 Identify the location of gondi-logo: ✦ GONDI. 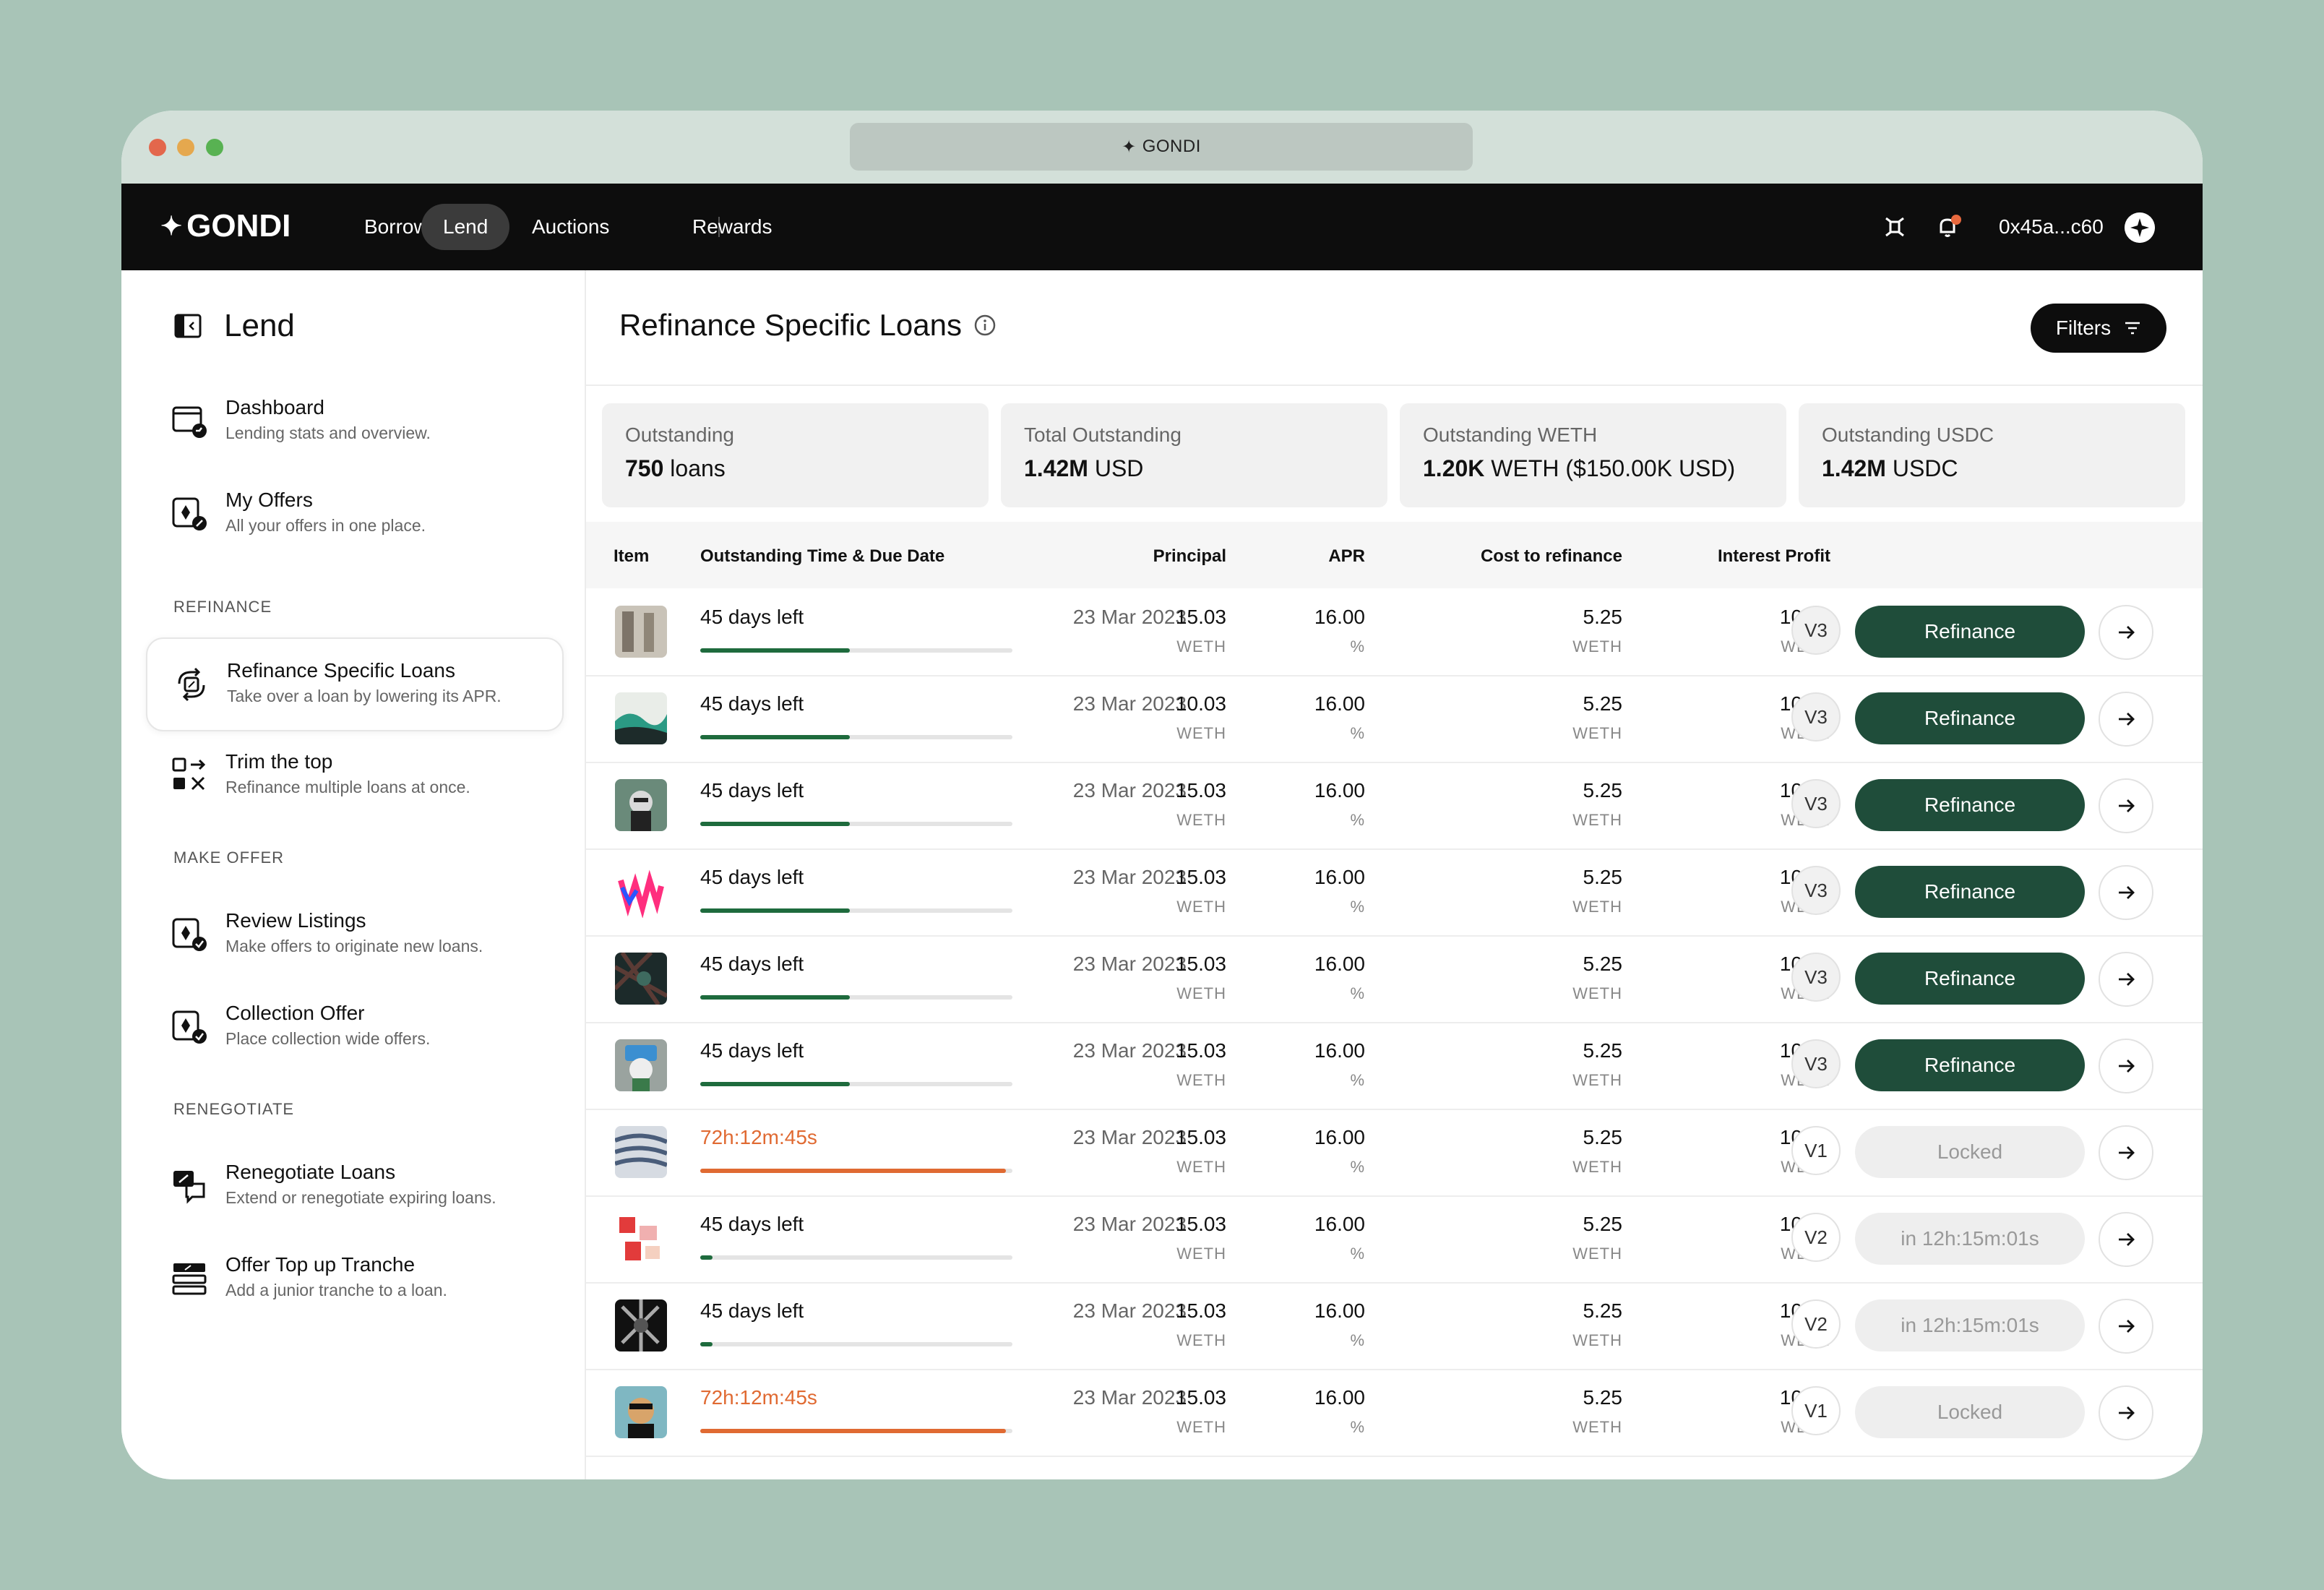
(225, 226).